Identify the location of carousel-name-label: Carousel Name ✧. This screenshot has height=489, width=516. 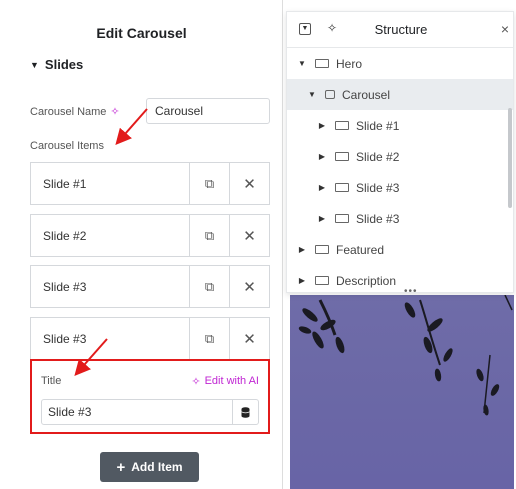
(75, 112).